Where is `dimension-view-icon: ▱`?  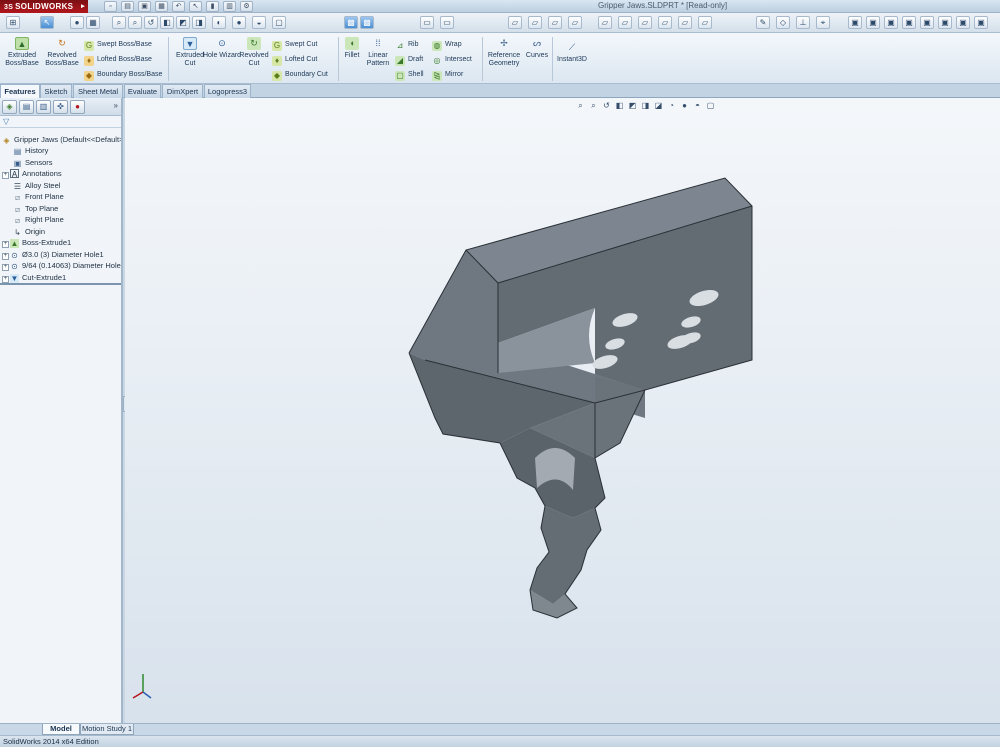 dimension-view-icon: ▱ is located at coordinates (665, 22).